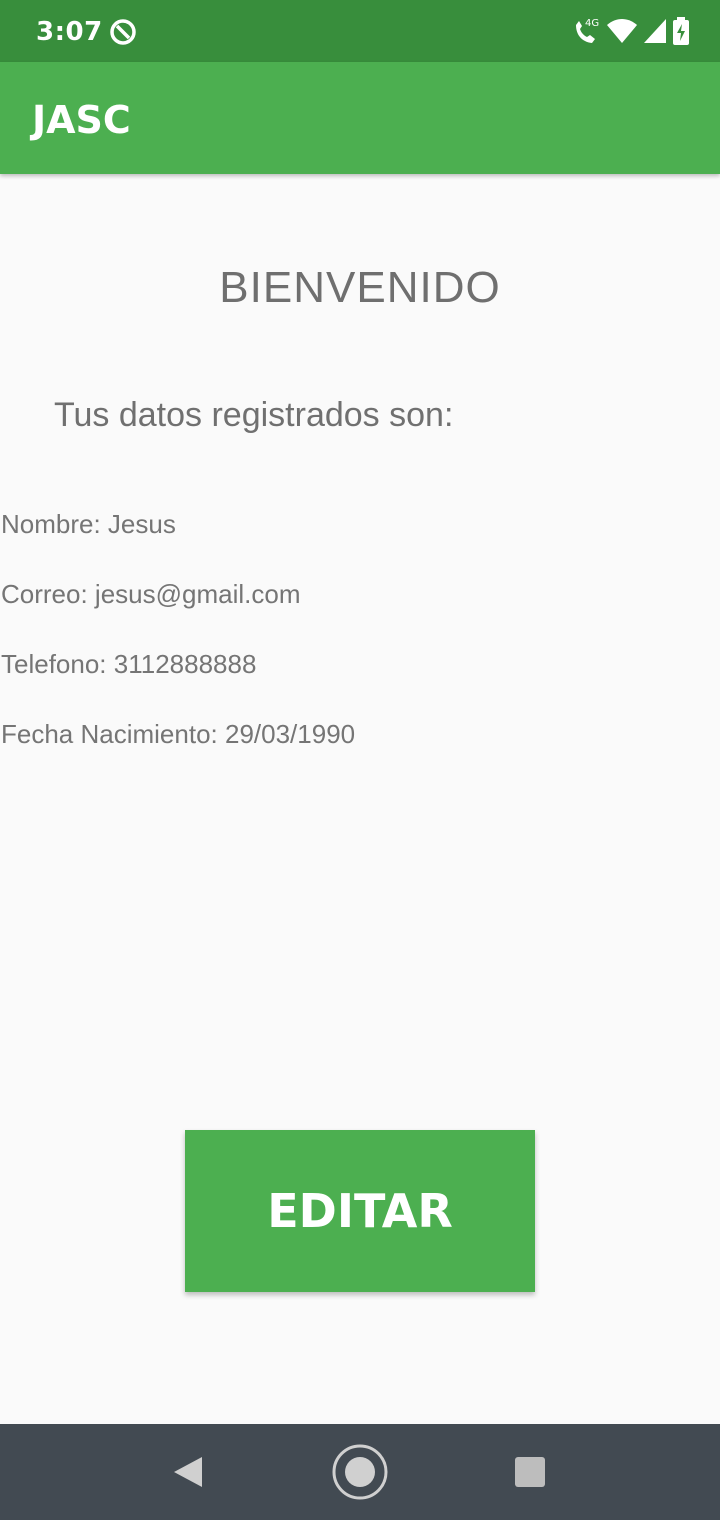 The width and height of the screenshot is (720, 1520). I want to click on back-icon, so click(188, 1472).